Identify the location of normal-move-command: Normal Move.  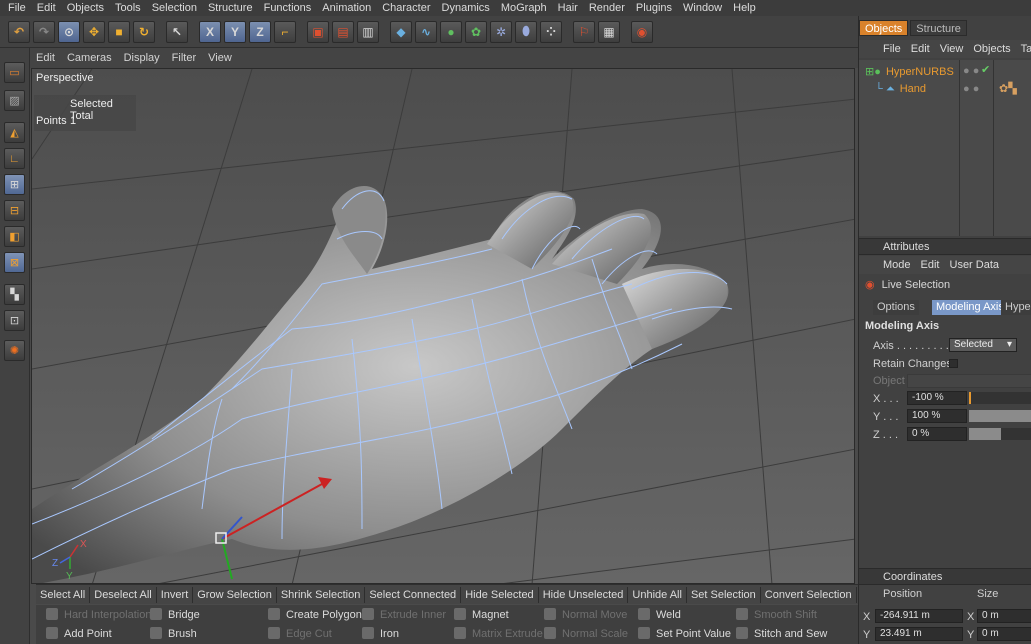
(585, 615).